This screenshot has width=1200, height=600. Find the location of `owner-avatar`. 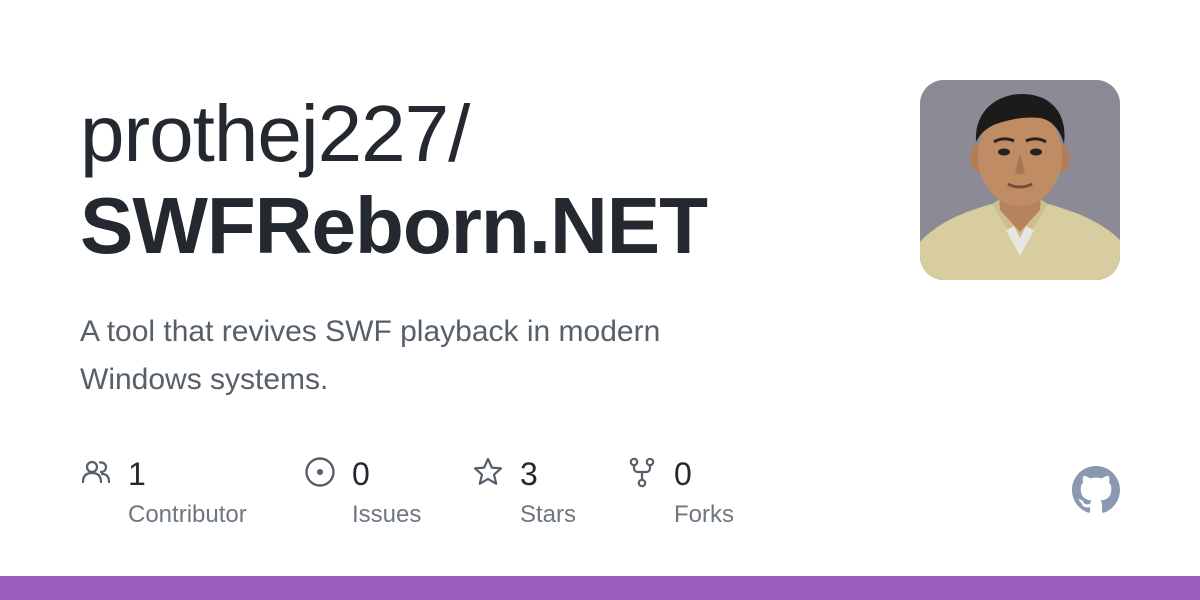

owner-avatar is located at coordinates (1020, 180).